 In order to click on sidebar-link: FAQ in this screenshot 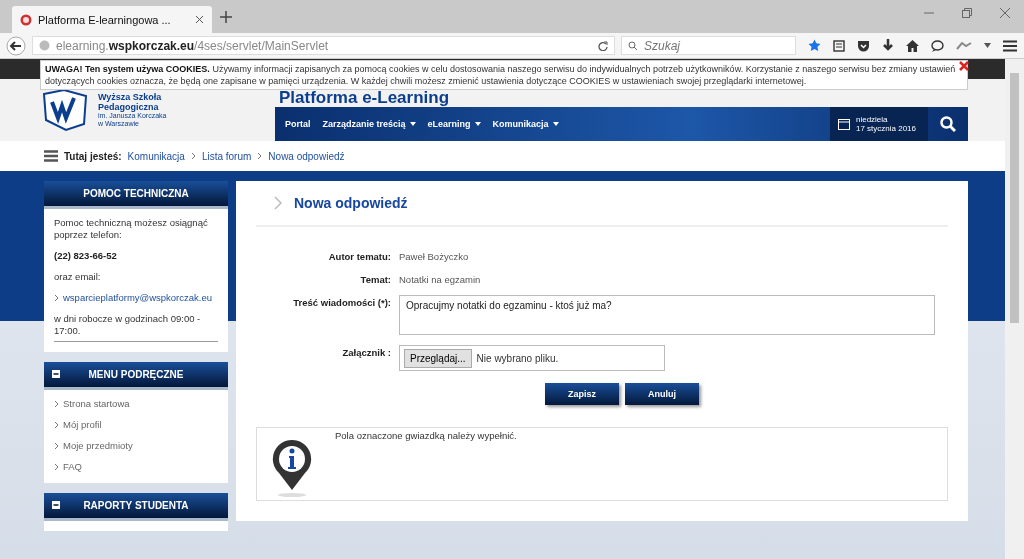, I will do `click(136, 467)`.